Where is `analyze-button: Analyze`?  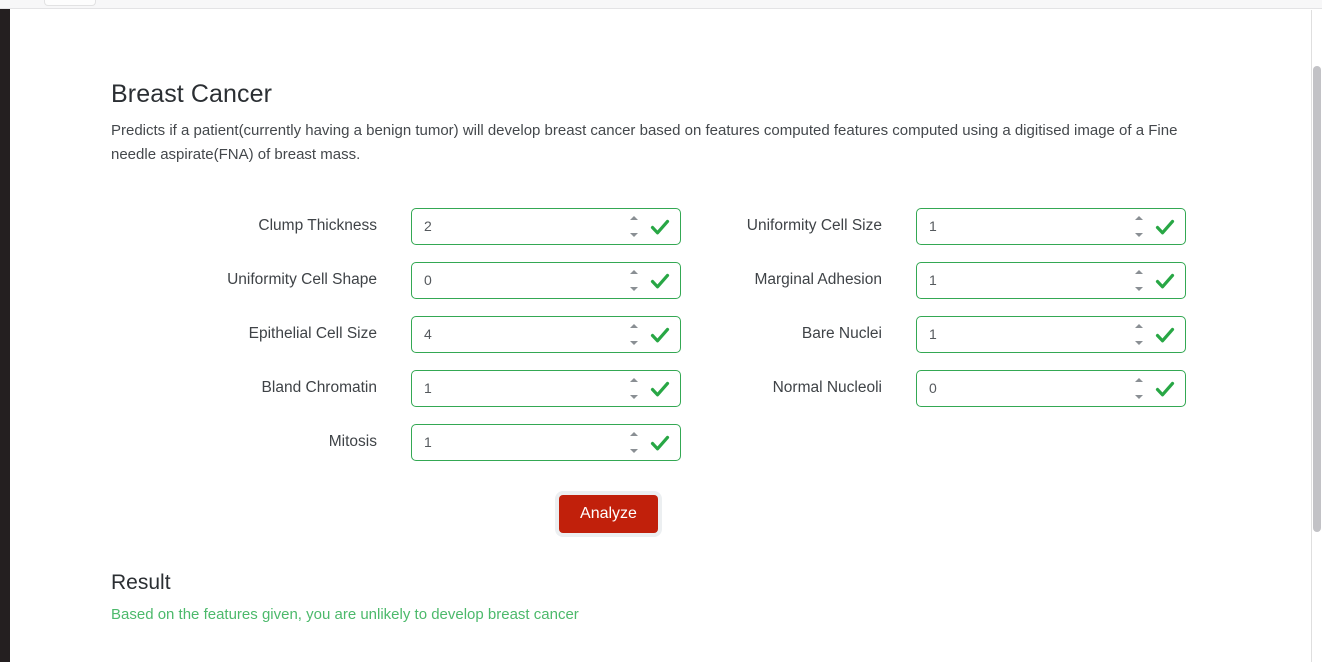
analyze-button: Analyze is located at coordinates (608, 514).